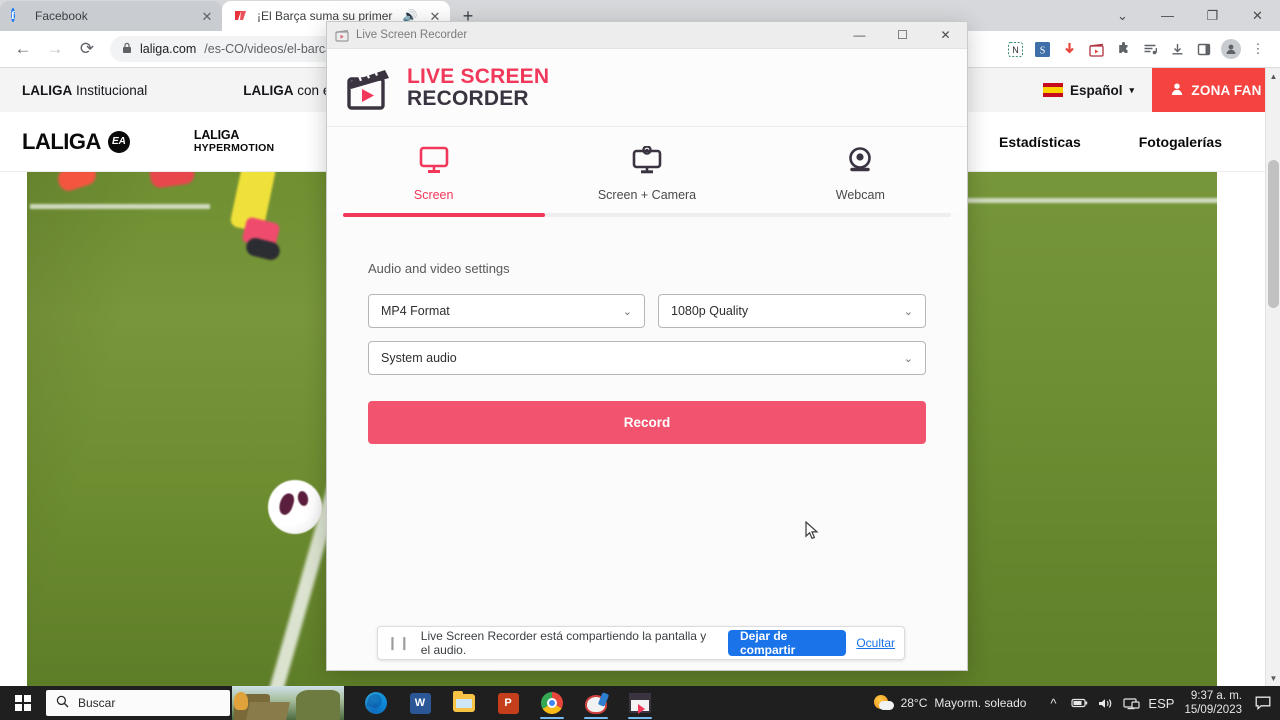 Image resolution: width=1280 pixels, height=720 pixels. I want to click on page-scrollbar: ▲ ▼, so click(1272, 377).